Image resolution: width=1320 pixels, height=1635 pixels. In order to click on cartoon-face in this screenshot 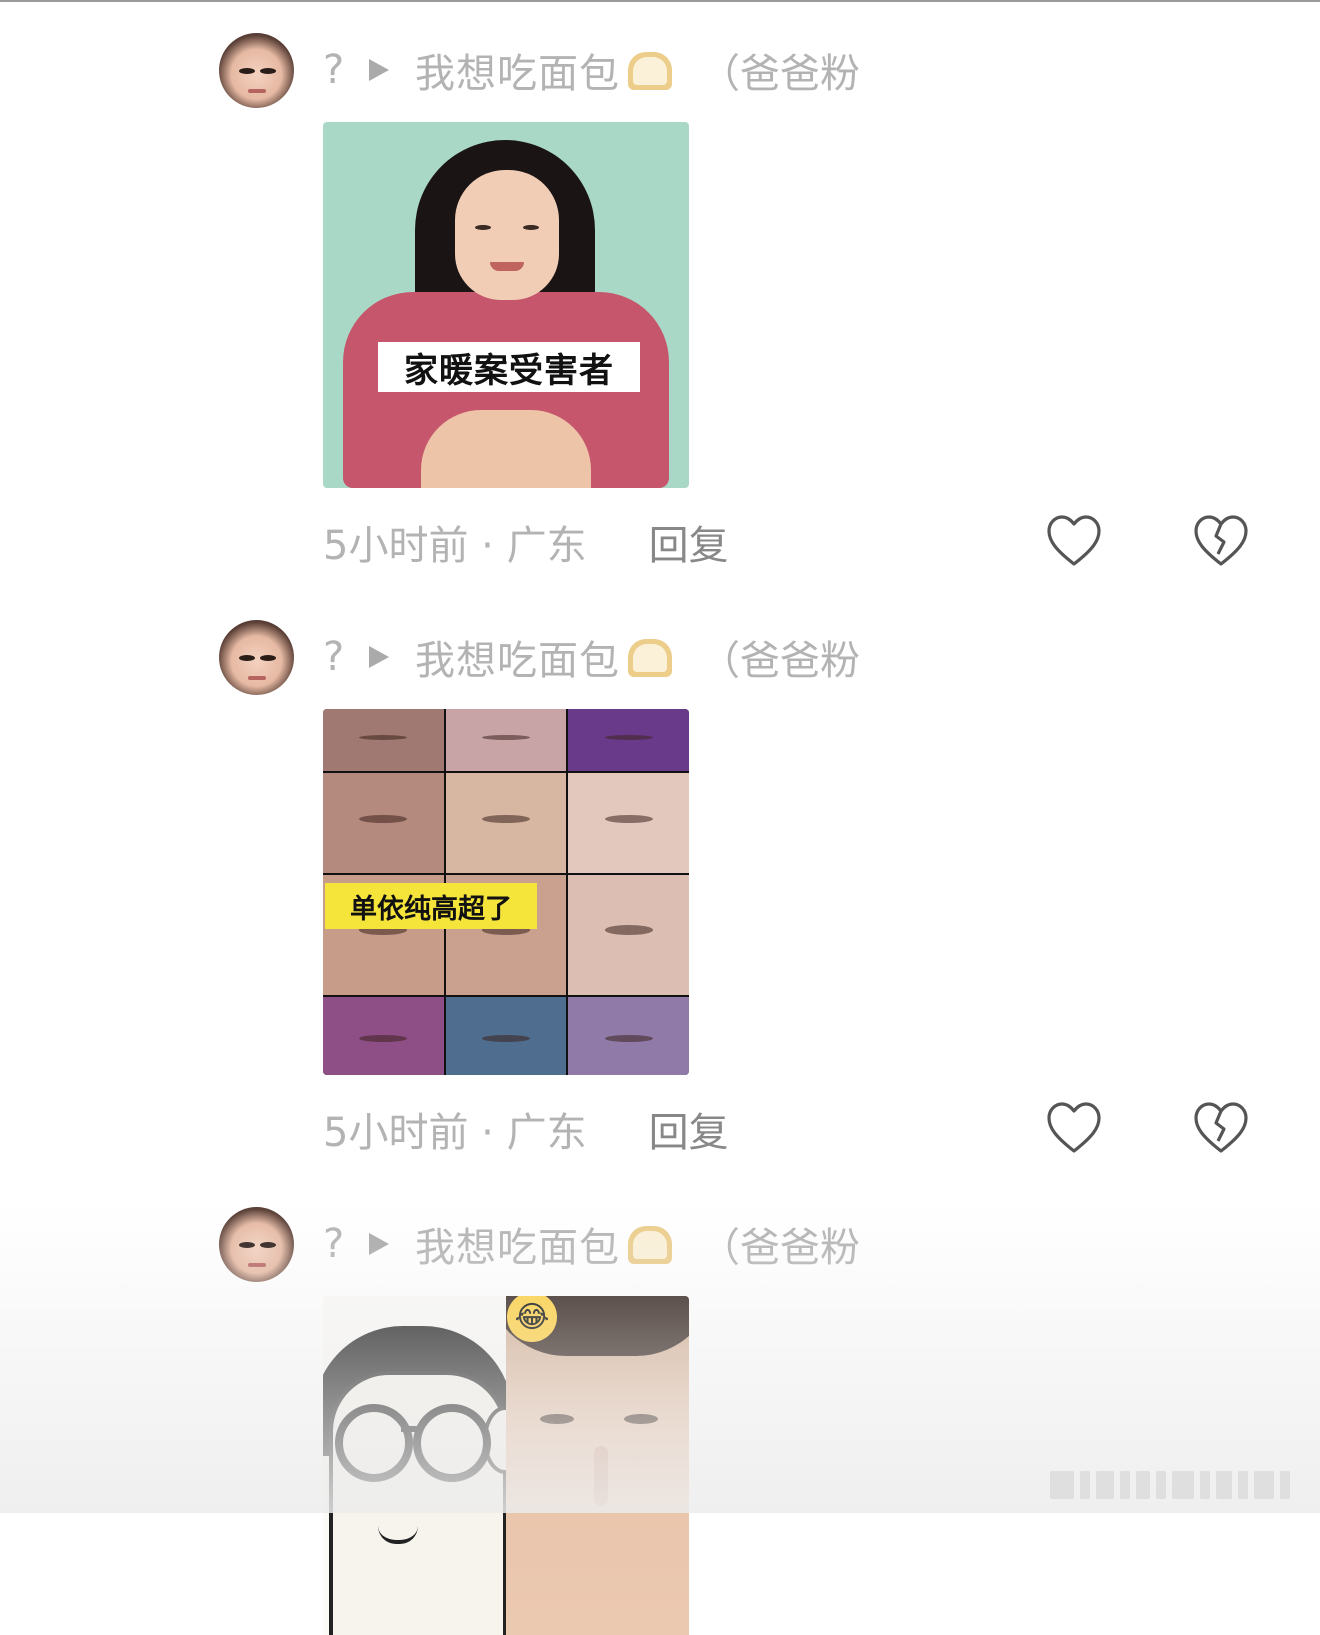, I will do `click(414, 1465)`.